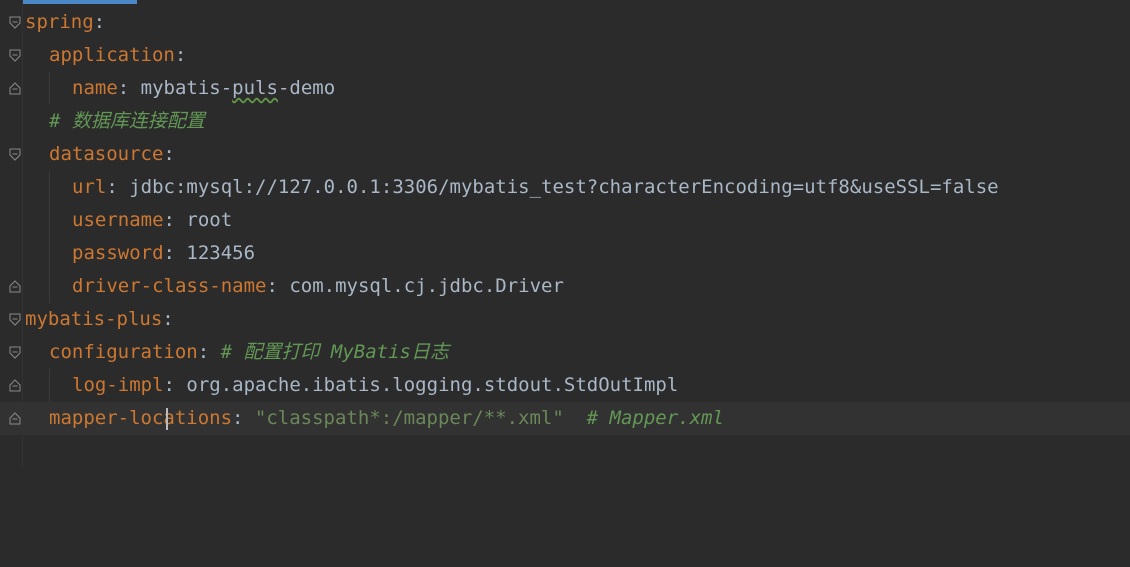 The image size is (1130, 567). I want to click on yaml-key: password, so click(118, 253).